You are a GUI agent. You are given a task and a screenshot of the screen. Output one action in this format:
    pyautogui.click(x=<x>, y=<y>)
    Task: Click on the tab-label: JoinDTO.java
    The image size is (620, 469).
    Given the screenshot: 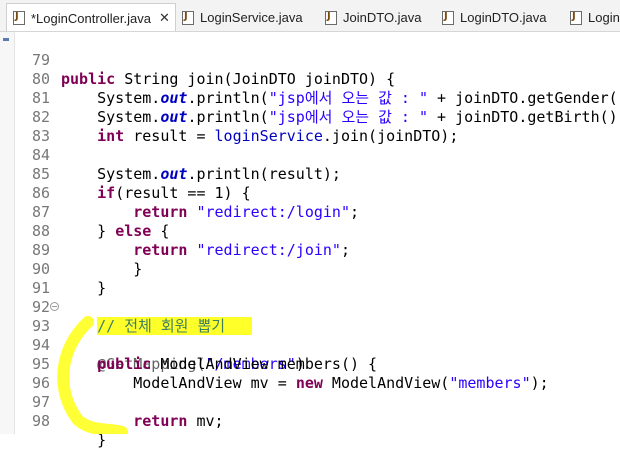 What is the action you would take?
    pyautogui.click(x=382, y=17)
    